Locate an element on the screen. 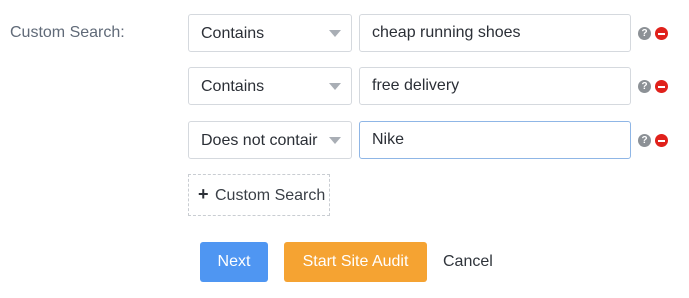 Image resolution: width=689 pixels, height=298 pixels. next-button: Next is located at coordinates (234, 262).